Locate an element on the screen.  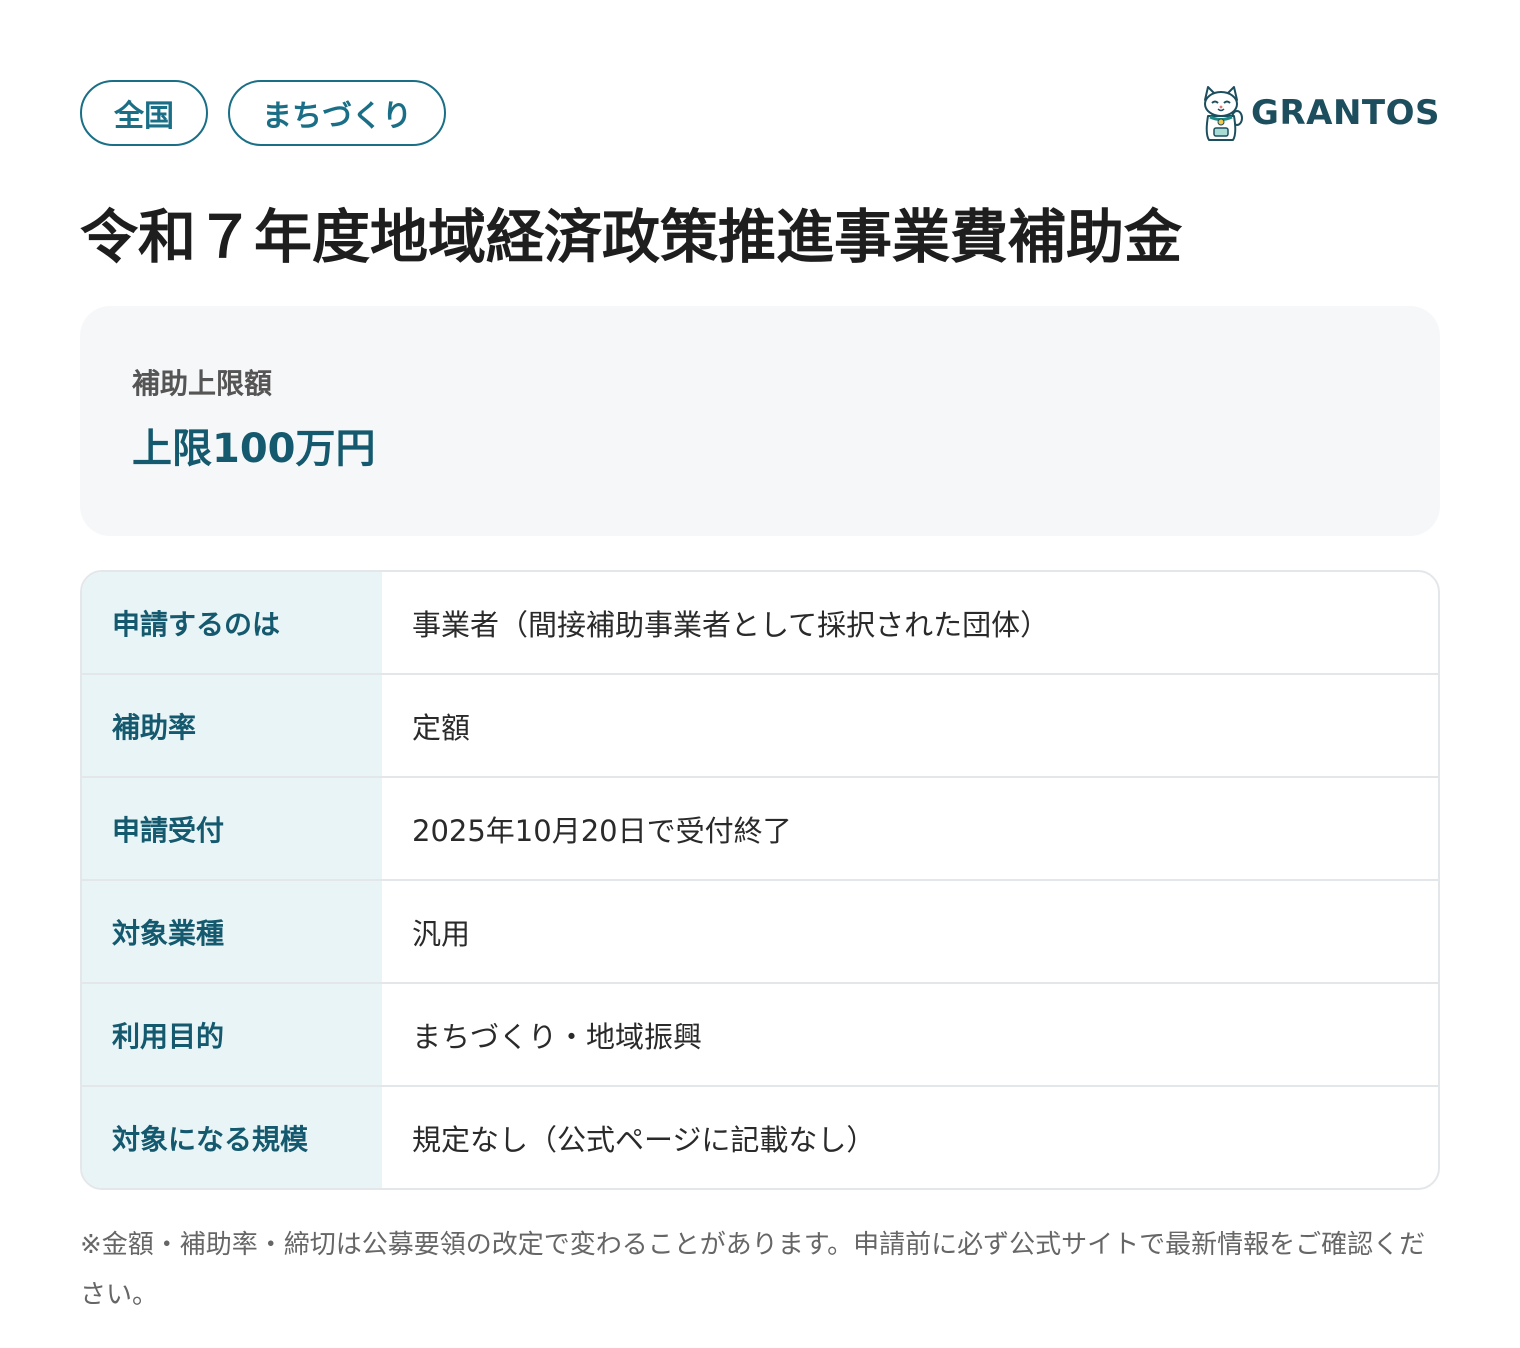
row-key-application-period: 申請受付 is located at coordinates (232, 828).